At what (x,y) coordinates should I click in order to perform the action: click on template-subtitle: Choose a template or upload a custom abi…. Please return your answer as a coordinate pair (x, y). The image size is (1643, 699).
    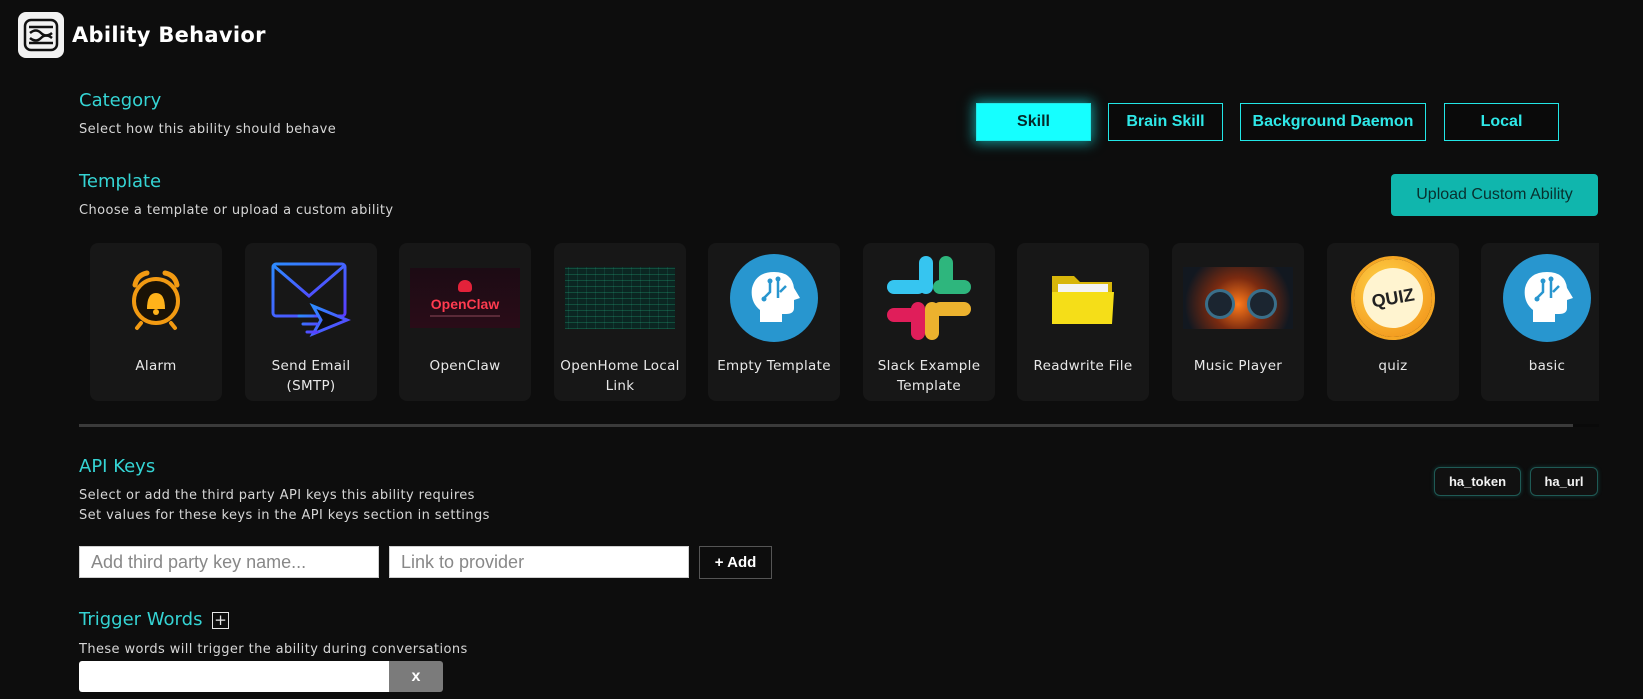
    Looking at the image, I should click on (236, 210).